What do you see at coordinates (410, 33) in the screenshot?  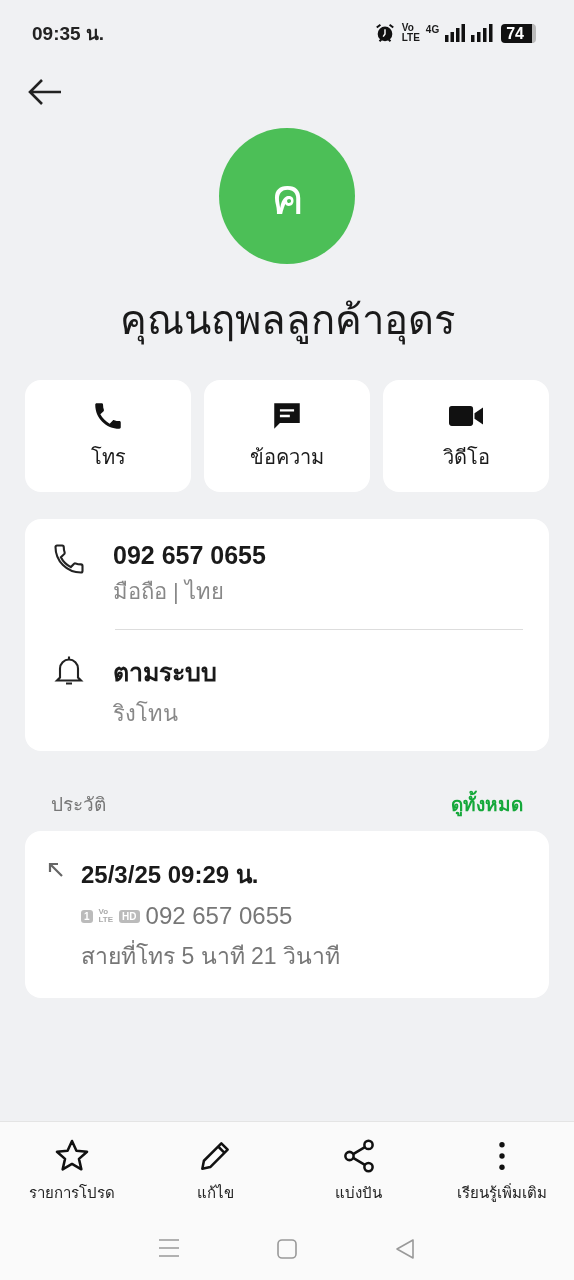 I see `volte-indicator: Vo LTE` at bounding box center [410, 33].